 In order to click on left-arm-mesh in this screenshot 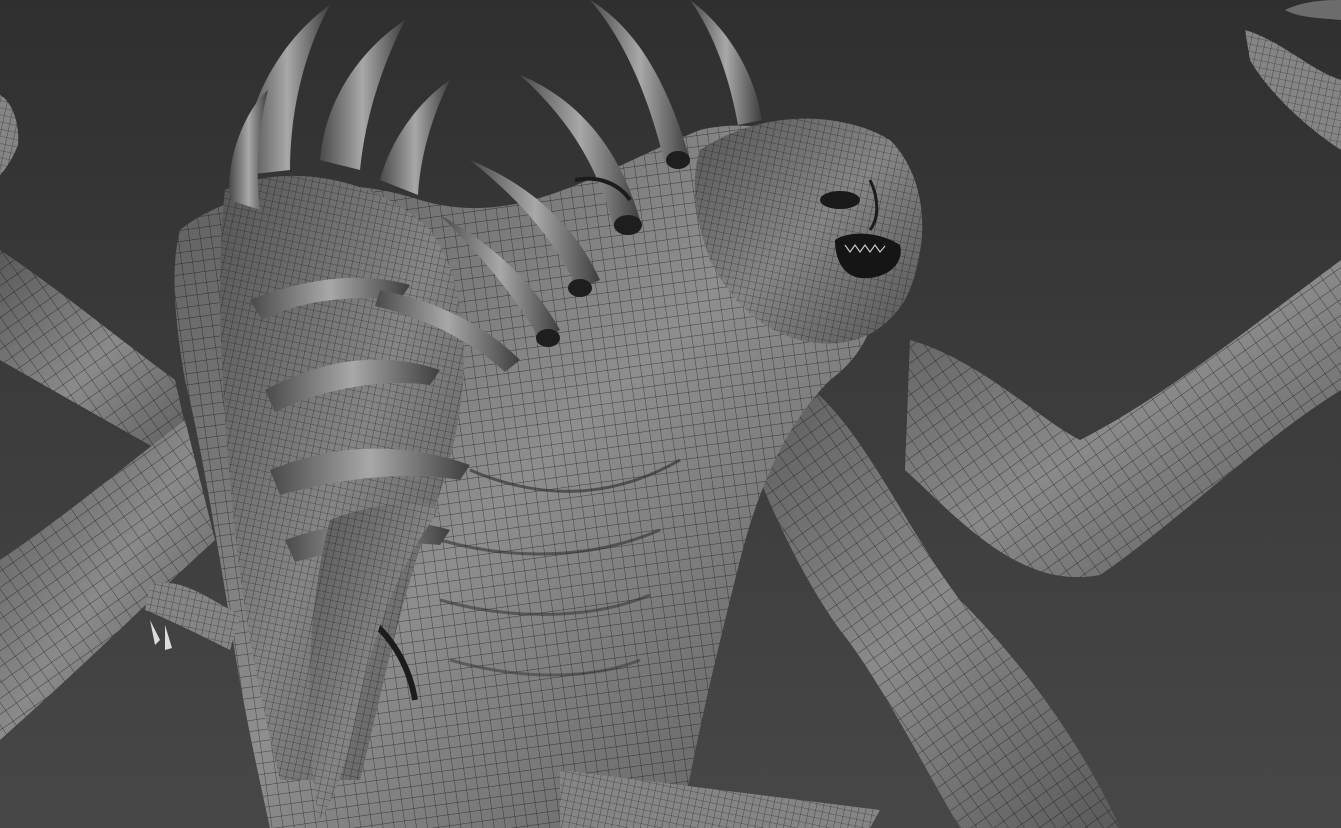, I will do `click(107, 580)`.